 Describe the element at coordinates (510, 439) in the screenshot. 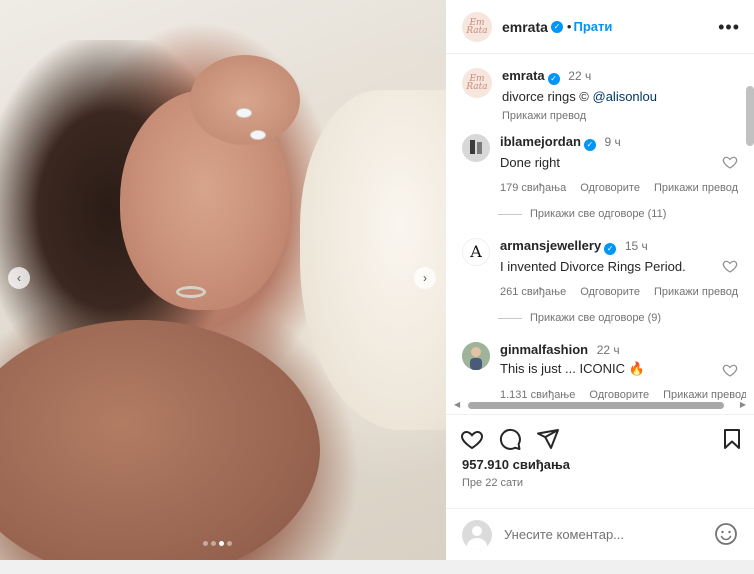

I see `comment-icon` at that location.